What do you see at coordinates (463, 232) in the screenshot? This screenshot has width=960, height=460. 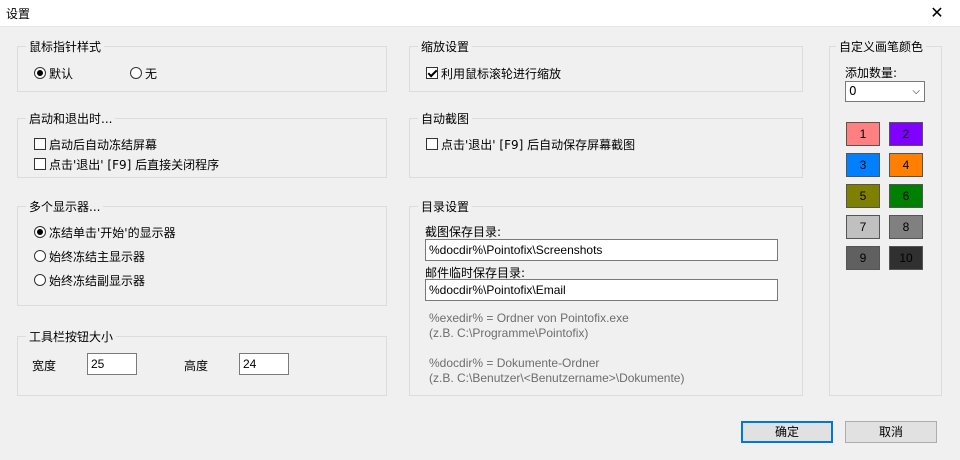 I see `screenshot-dir-label: 截图保存目录:` at bounding box center [463, 232].